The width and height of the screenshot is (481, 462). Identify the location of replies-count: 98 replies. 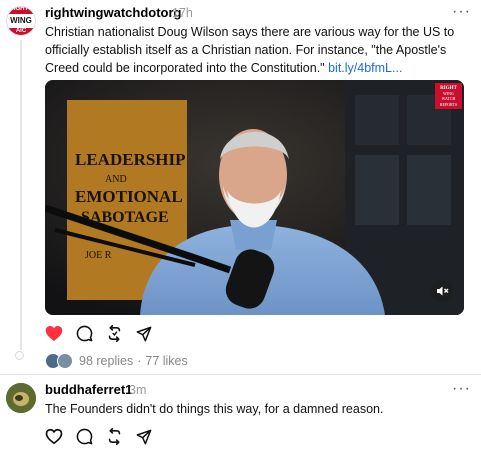
(106, 361).